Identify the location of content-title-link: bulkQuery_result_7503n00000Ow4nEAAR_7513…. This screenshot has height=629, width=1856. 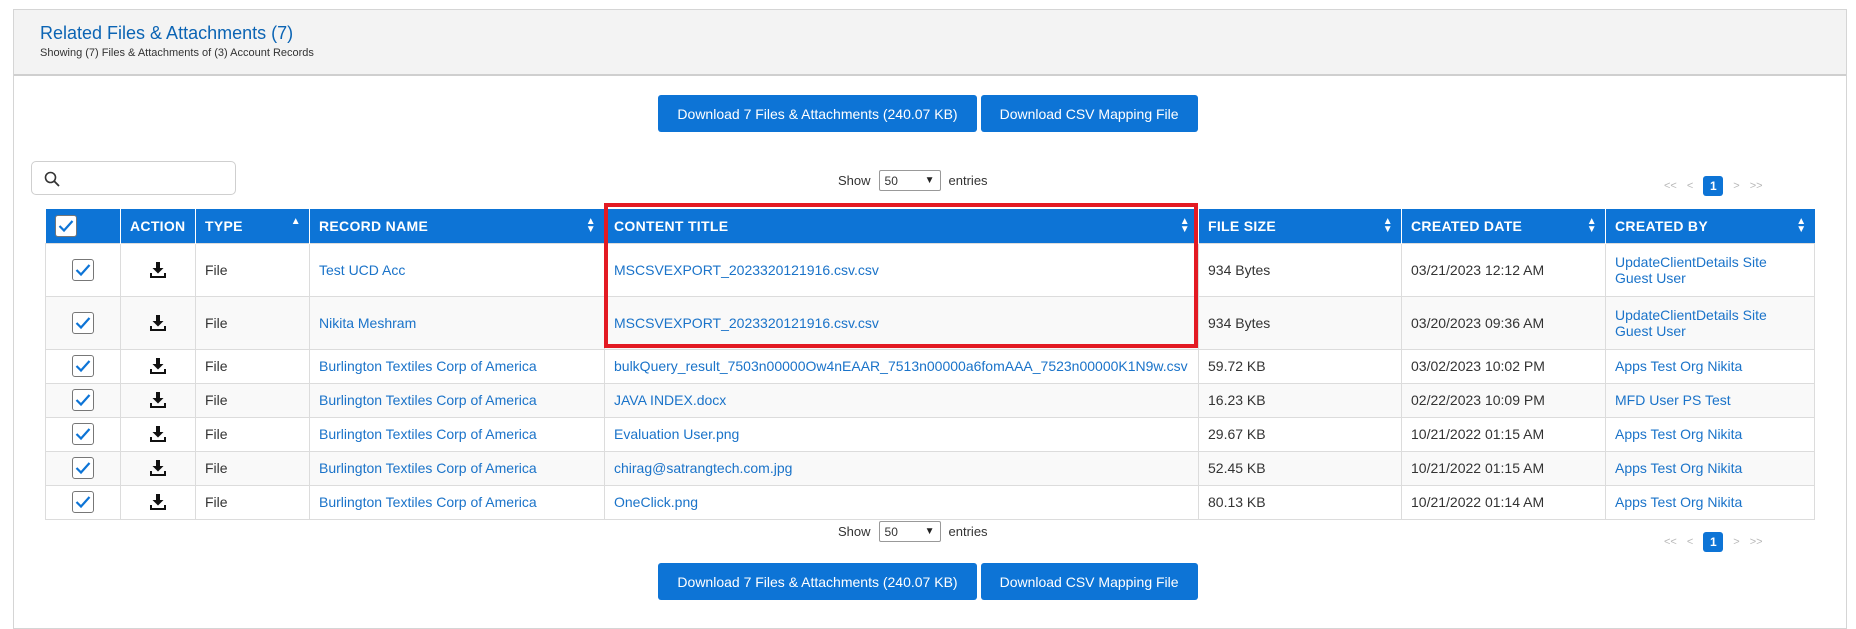
(901, 366).